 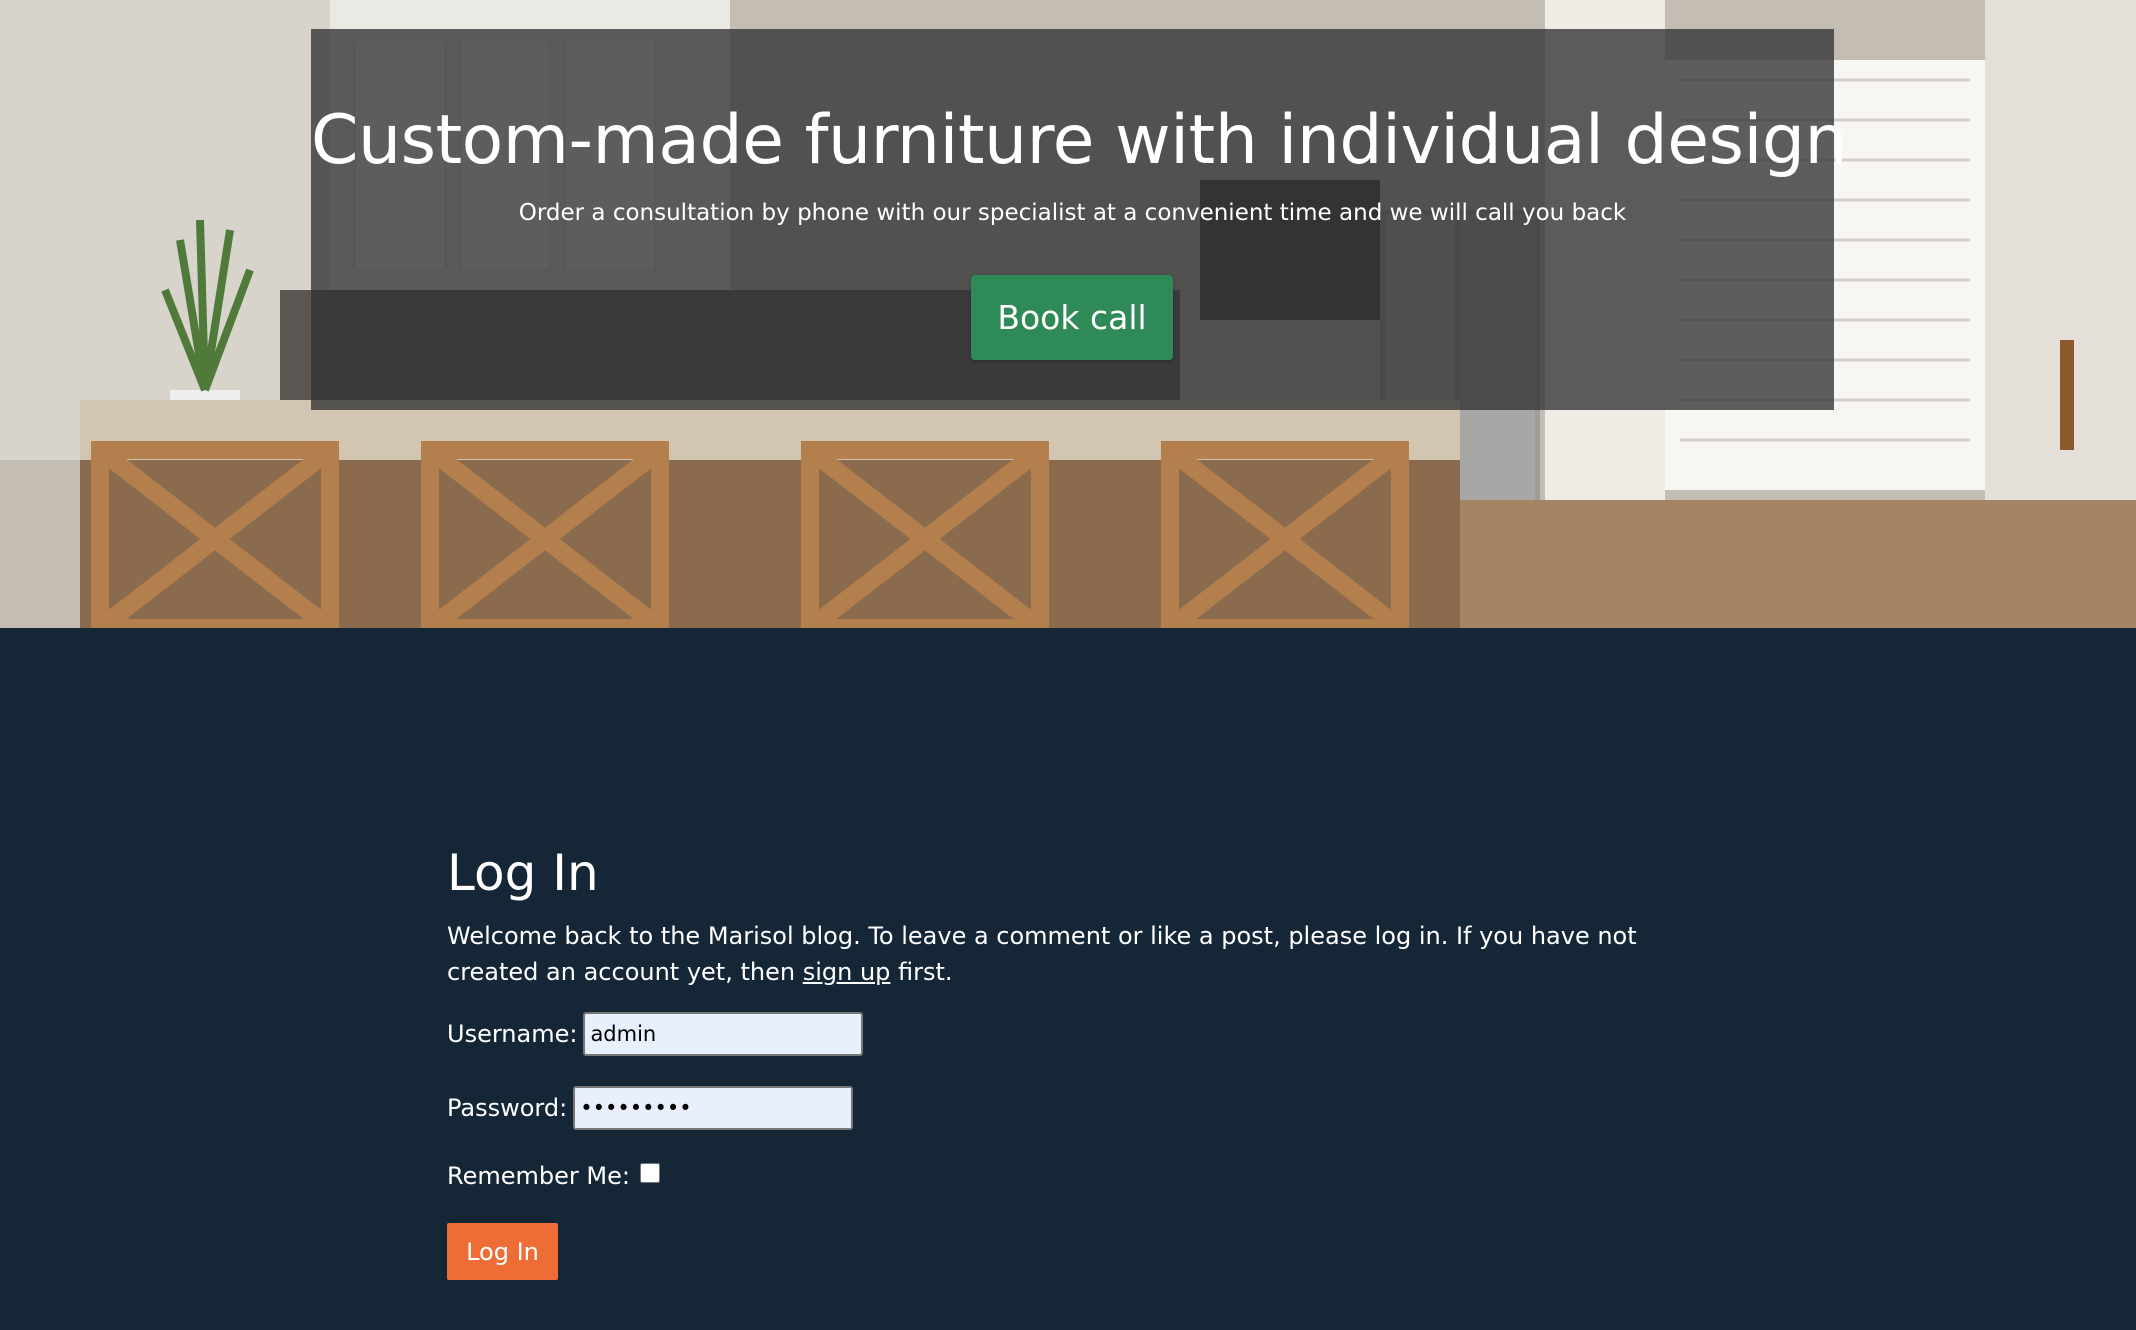 I want to click on username-label: Username:, so click(x=512, y=1034).